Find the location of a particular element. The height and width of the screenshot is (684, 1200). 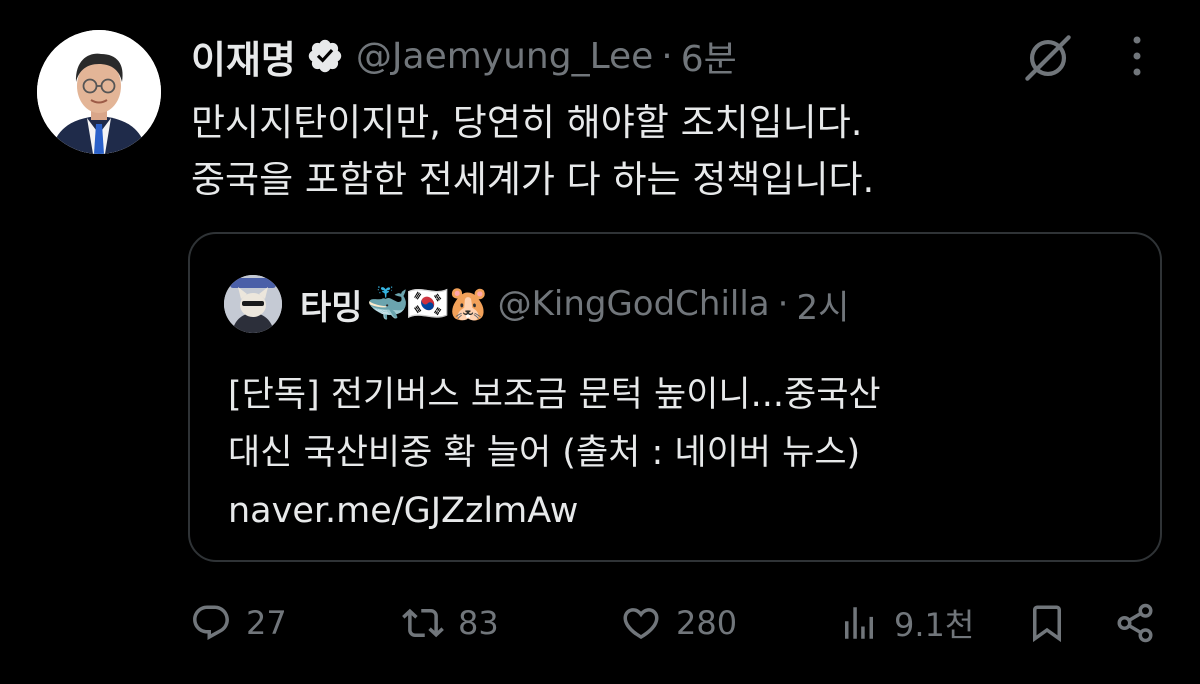

reply-button: 27 is located at coordinates (238, 623).